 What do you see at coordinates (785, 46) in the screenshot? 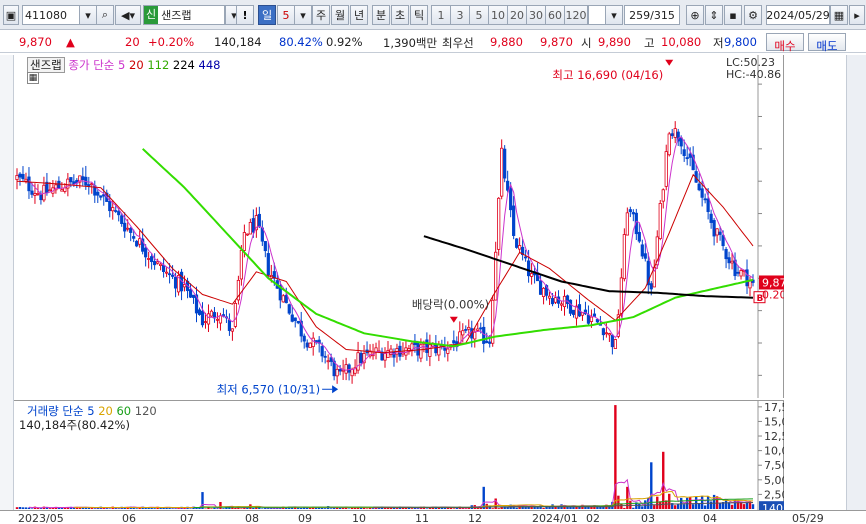
I see `buy-button-label: 매수` at bounding box center [785, 46].